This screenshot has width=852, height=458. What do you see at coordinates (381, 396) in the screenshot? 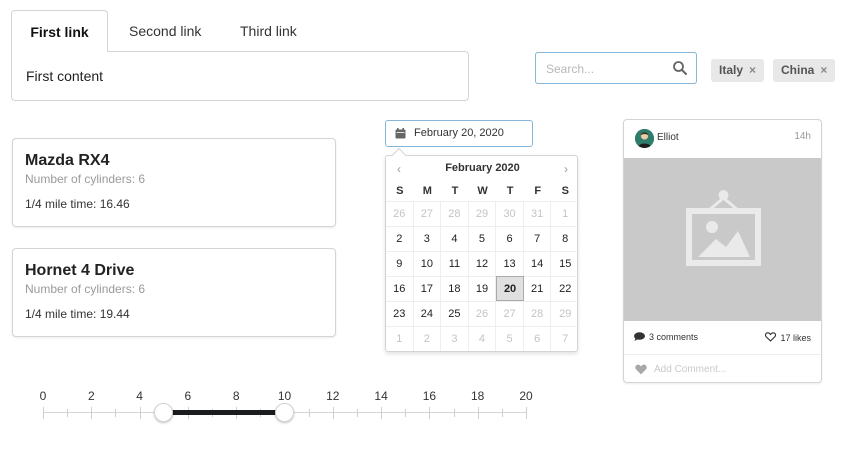
I see `slider-tick-label: 14` at bounding box center [381, 396].